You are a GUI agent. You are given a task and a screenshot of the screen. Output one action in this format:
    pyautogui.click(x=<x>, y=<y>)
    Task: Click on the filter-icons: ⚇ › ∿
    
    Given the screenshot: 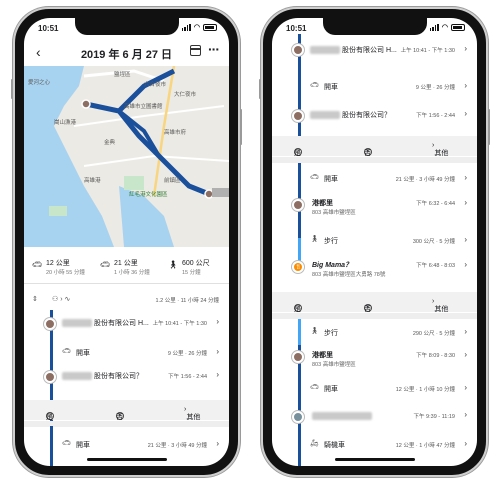 What is the action you would take?
    pyautogui.click(x=61, y=299)
    